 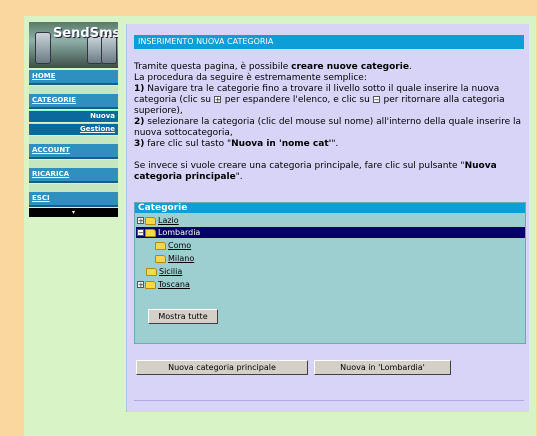 I want to click on tree-item-lombardia: − Lombardia, so click(x=330, y=232).